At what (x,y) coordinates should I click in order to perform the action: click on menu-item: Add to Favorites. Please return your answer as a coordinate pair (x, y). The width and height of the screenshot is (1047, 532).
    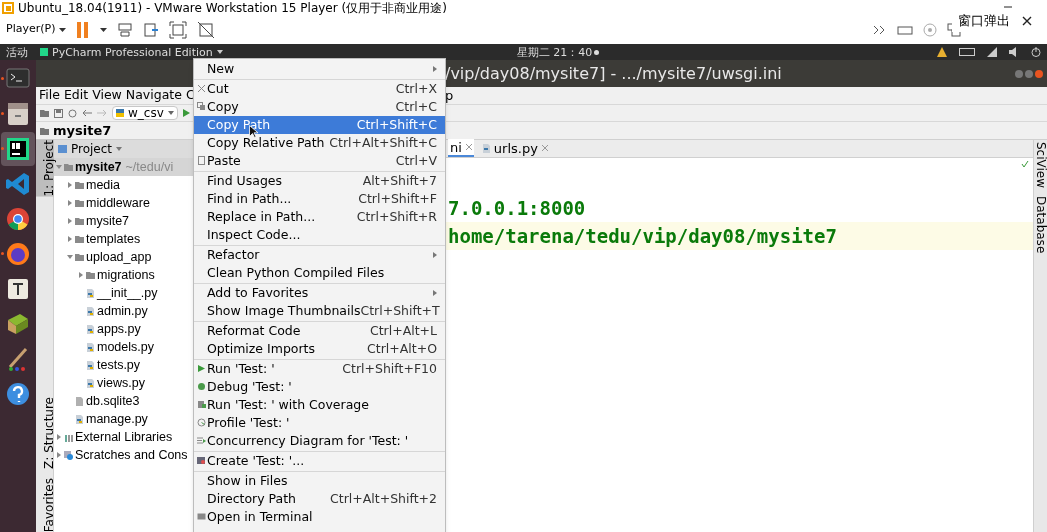
    Looking at the image, I should click on (319, 293).